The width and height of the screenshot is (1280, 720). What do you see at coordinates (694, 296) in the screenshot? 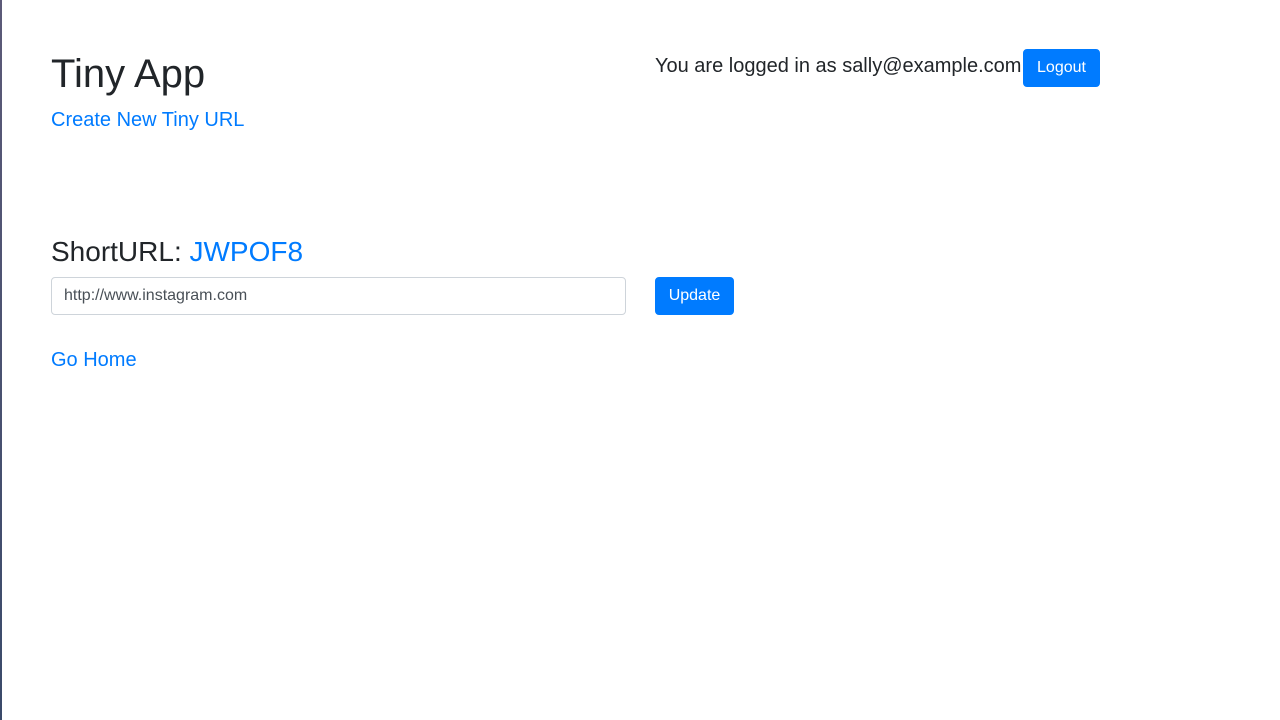
I see `update-button: Update` at bounding box center [694, 296].